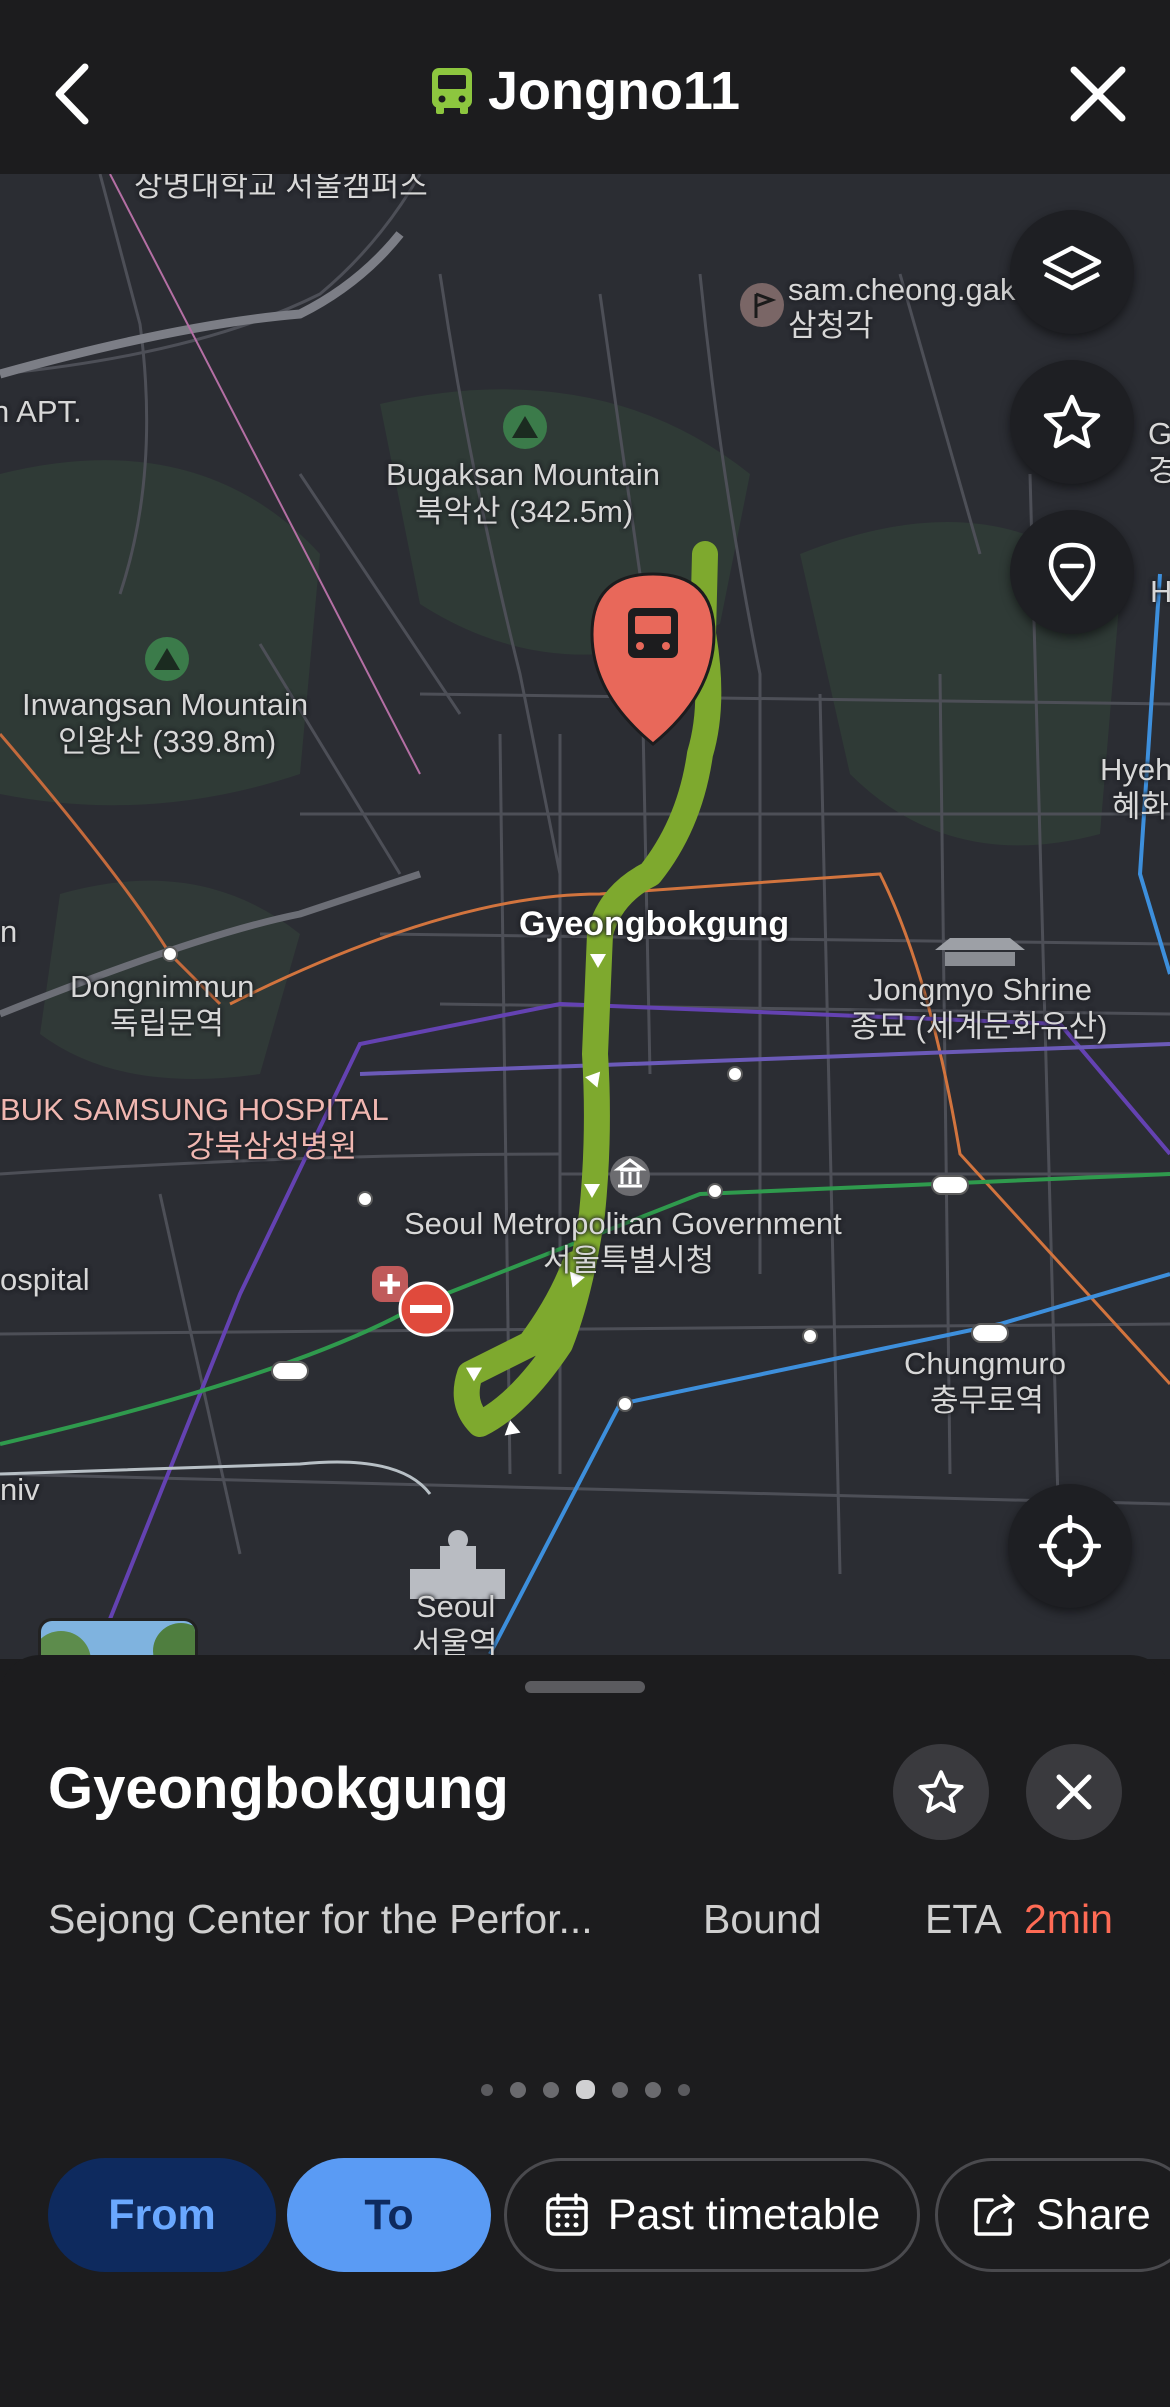 The height and width of the screenshot is (2407, 1170). Describe the element at coordinates (987, 1400) in the screenshot. I see `label-chungmuro-ko: 충무로역` at that location.